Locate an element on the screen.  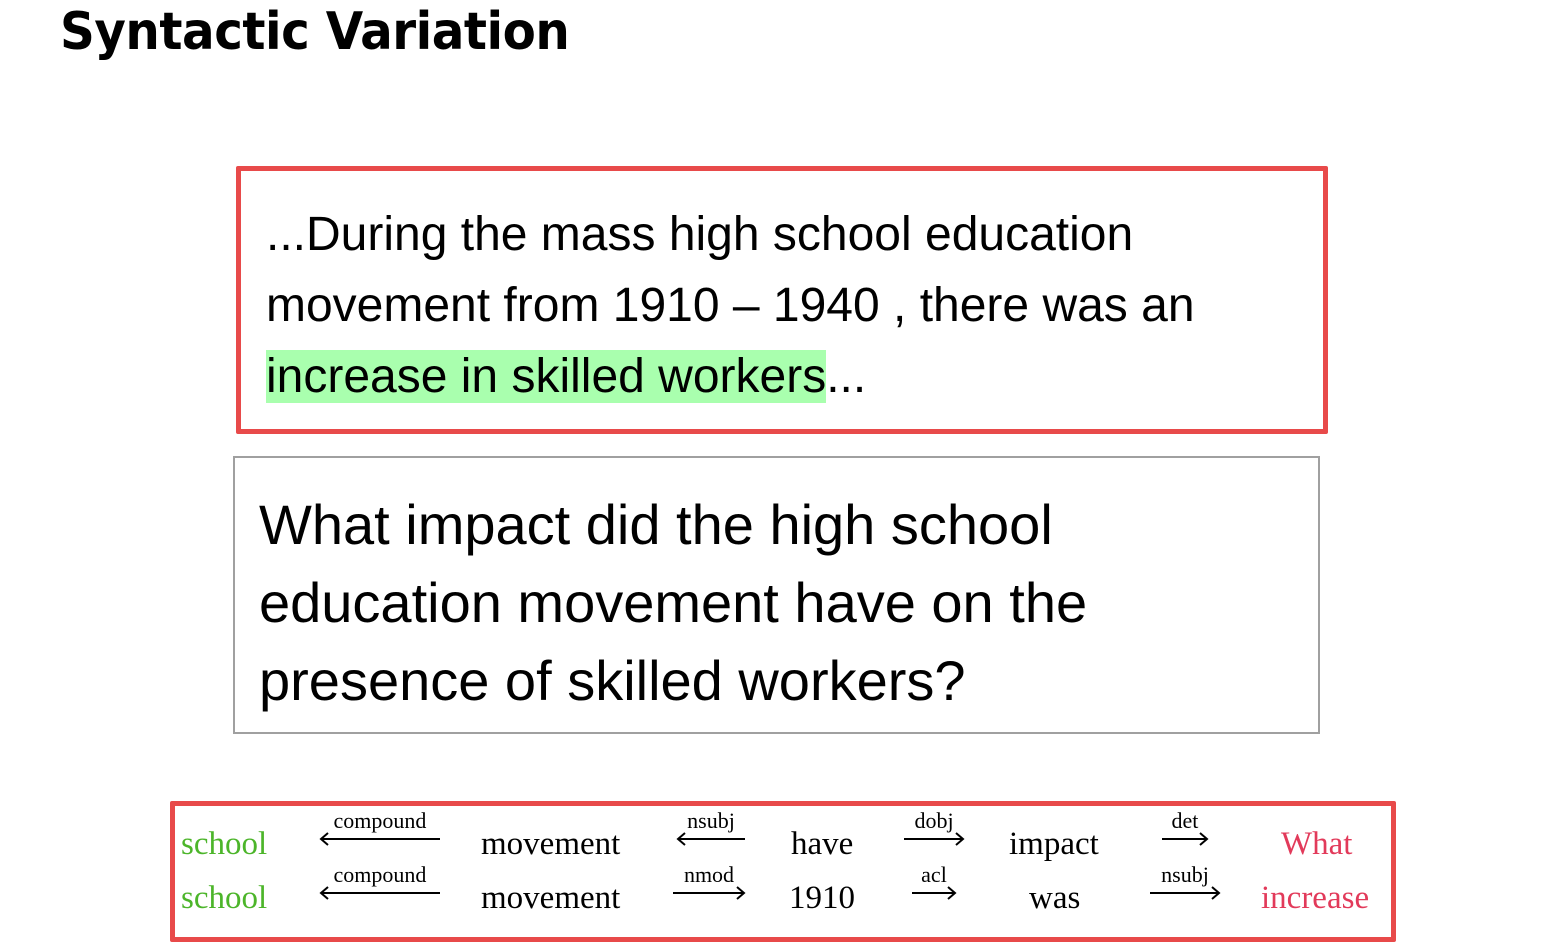
path-token: have is located at coordinates (822, 844).